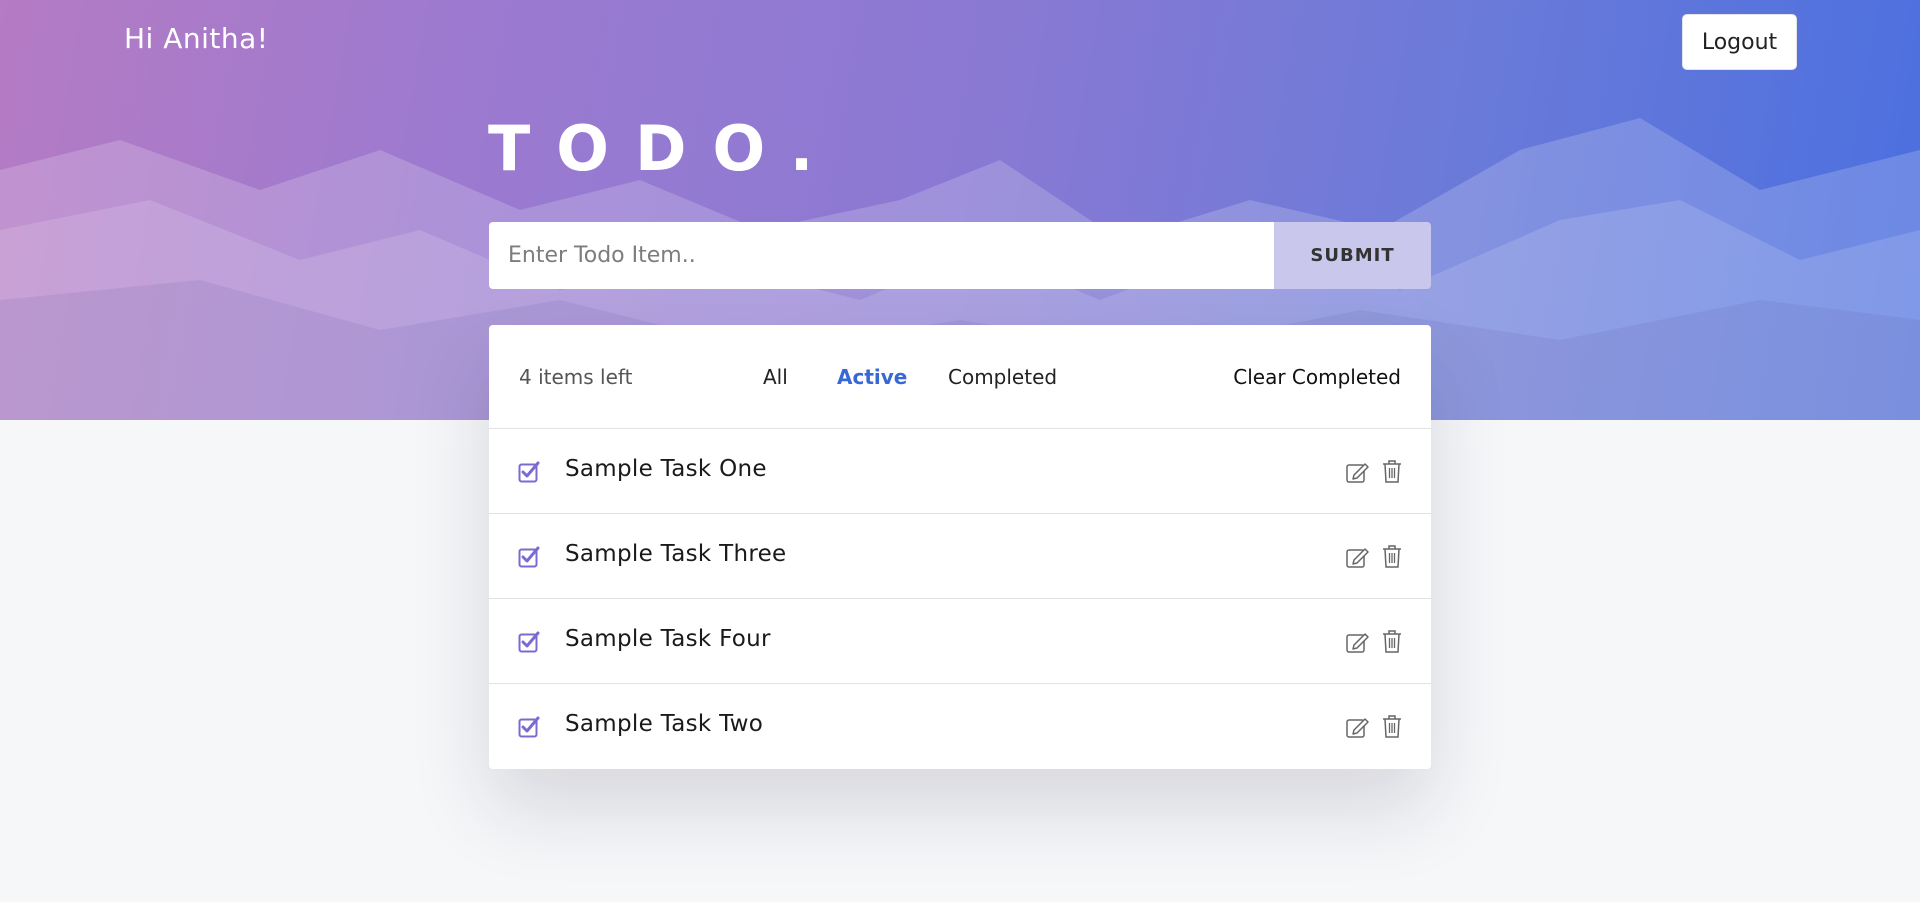 This screenshot has width=1920, height=902. Describe the element at coordinates (775, 377) in the screenshot. I see `filter-all: All` at that location.